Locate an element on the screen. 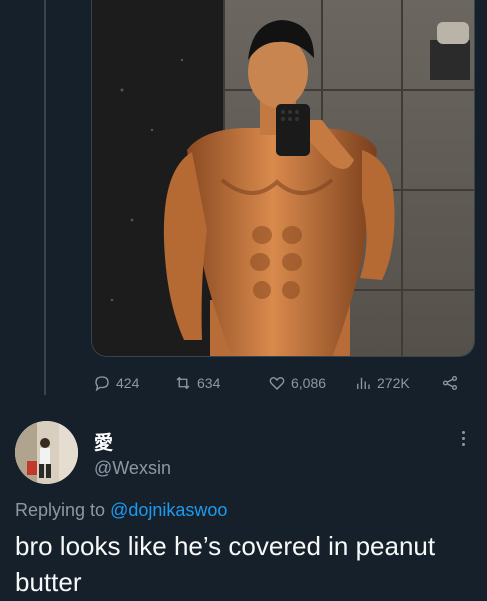 The height and width of the screenshot is (601, 487). replying-to-line: Replying to @dojnikaswoo is located at coordinates (121, 510).